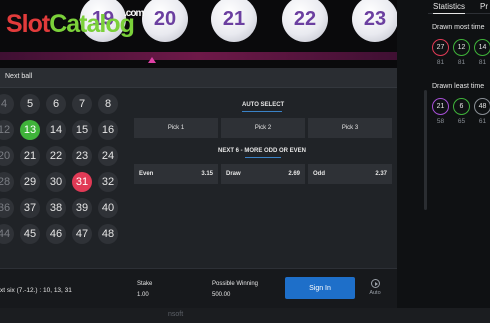  Describe the element at coordinates (56, 208) in the screenshot. I see `board-number: 38` at that location.